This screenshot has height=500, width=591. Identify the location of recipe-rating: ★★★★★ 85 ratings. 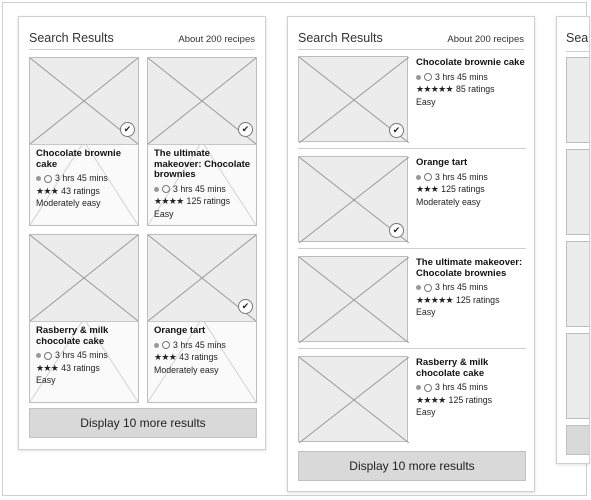
(471, 89).